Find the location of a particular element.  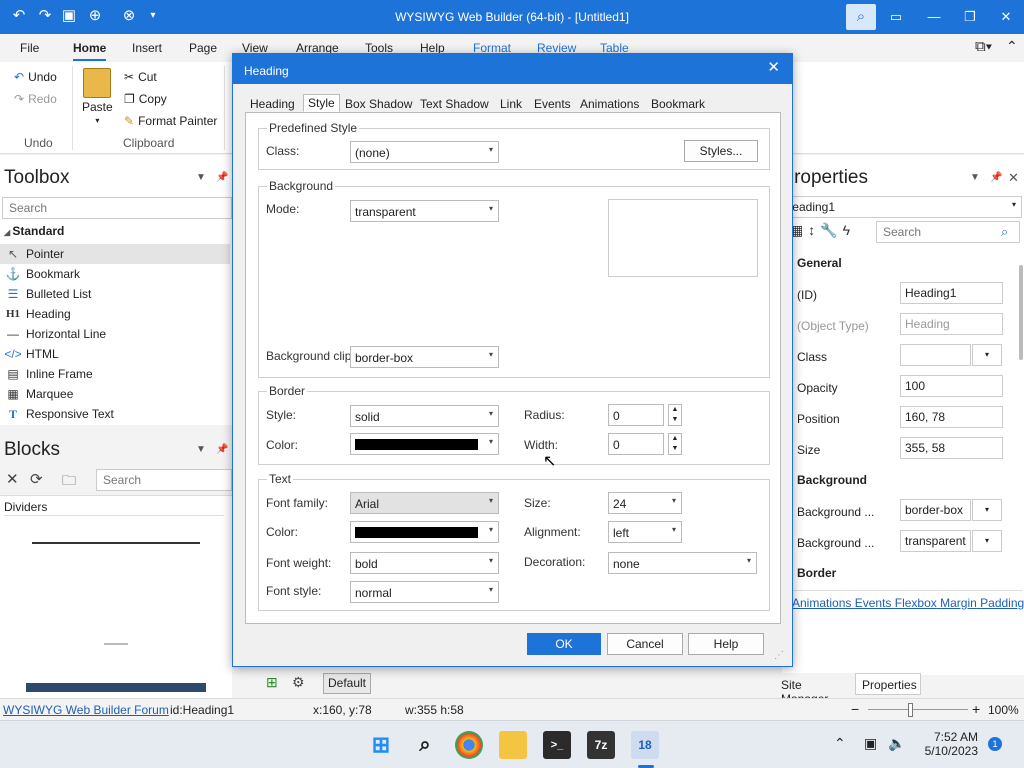

prop-id-input: Heading1 is located at coordinates (951, 293).